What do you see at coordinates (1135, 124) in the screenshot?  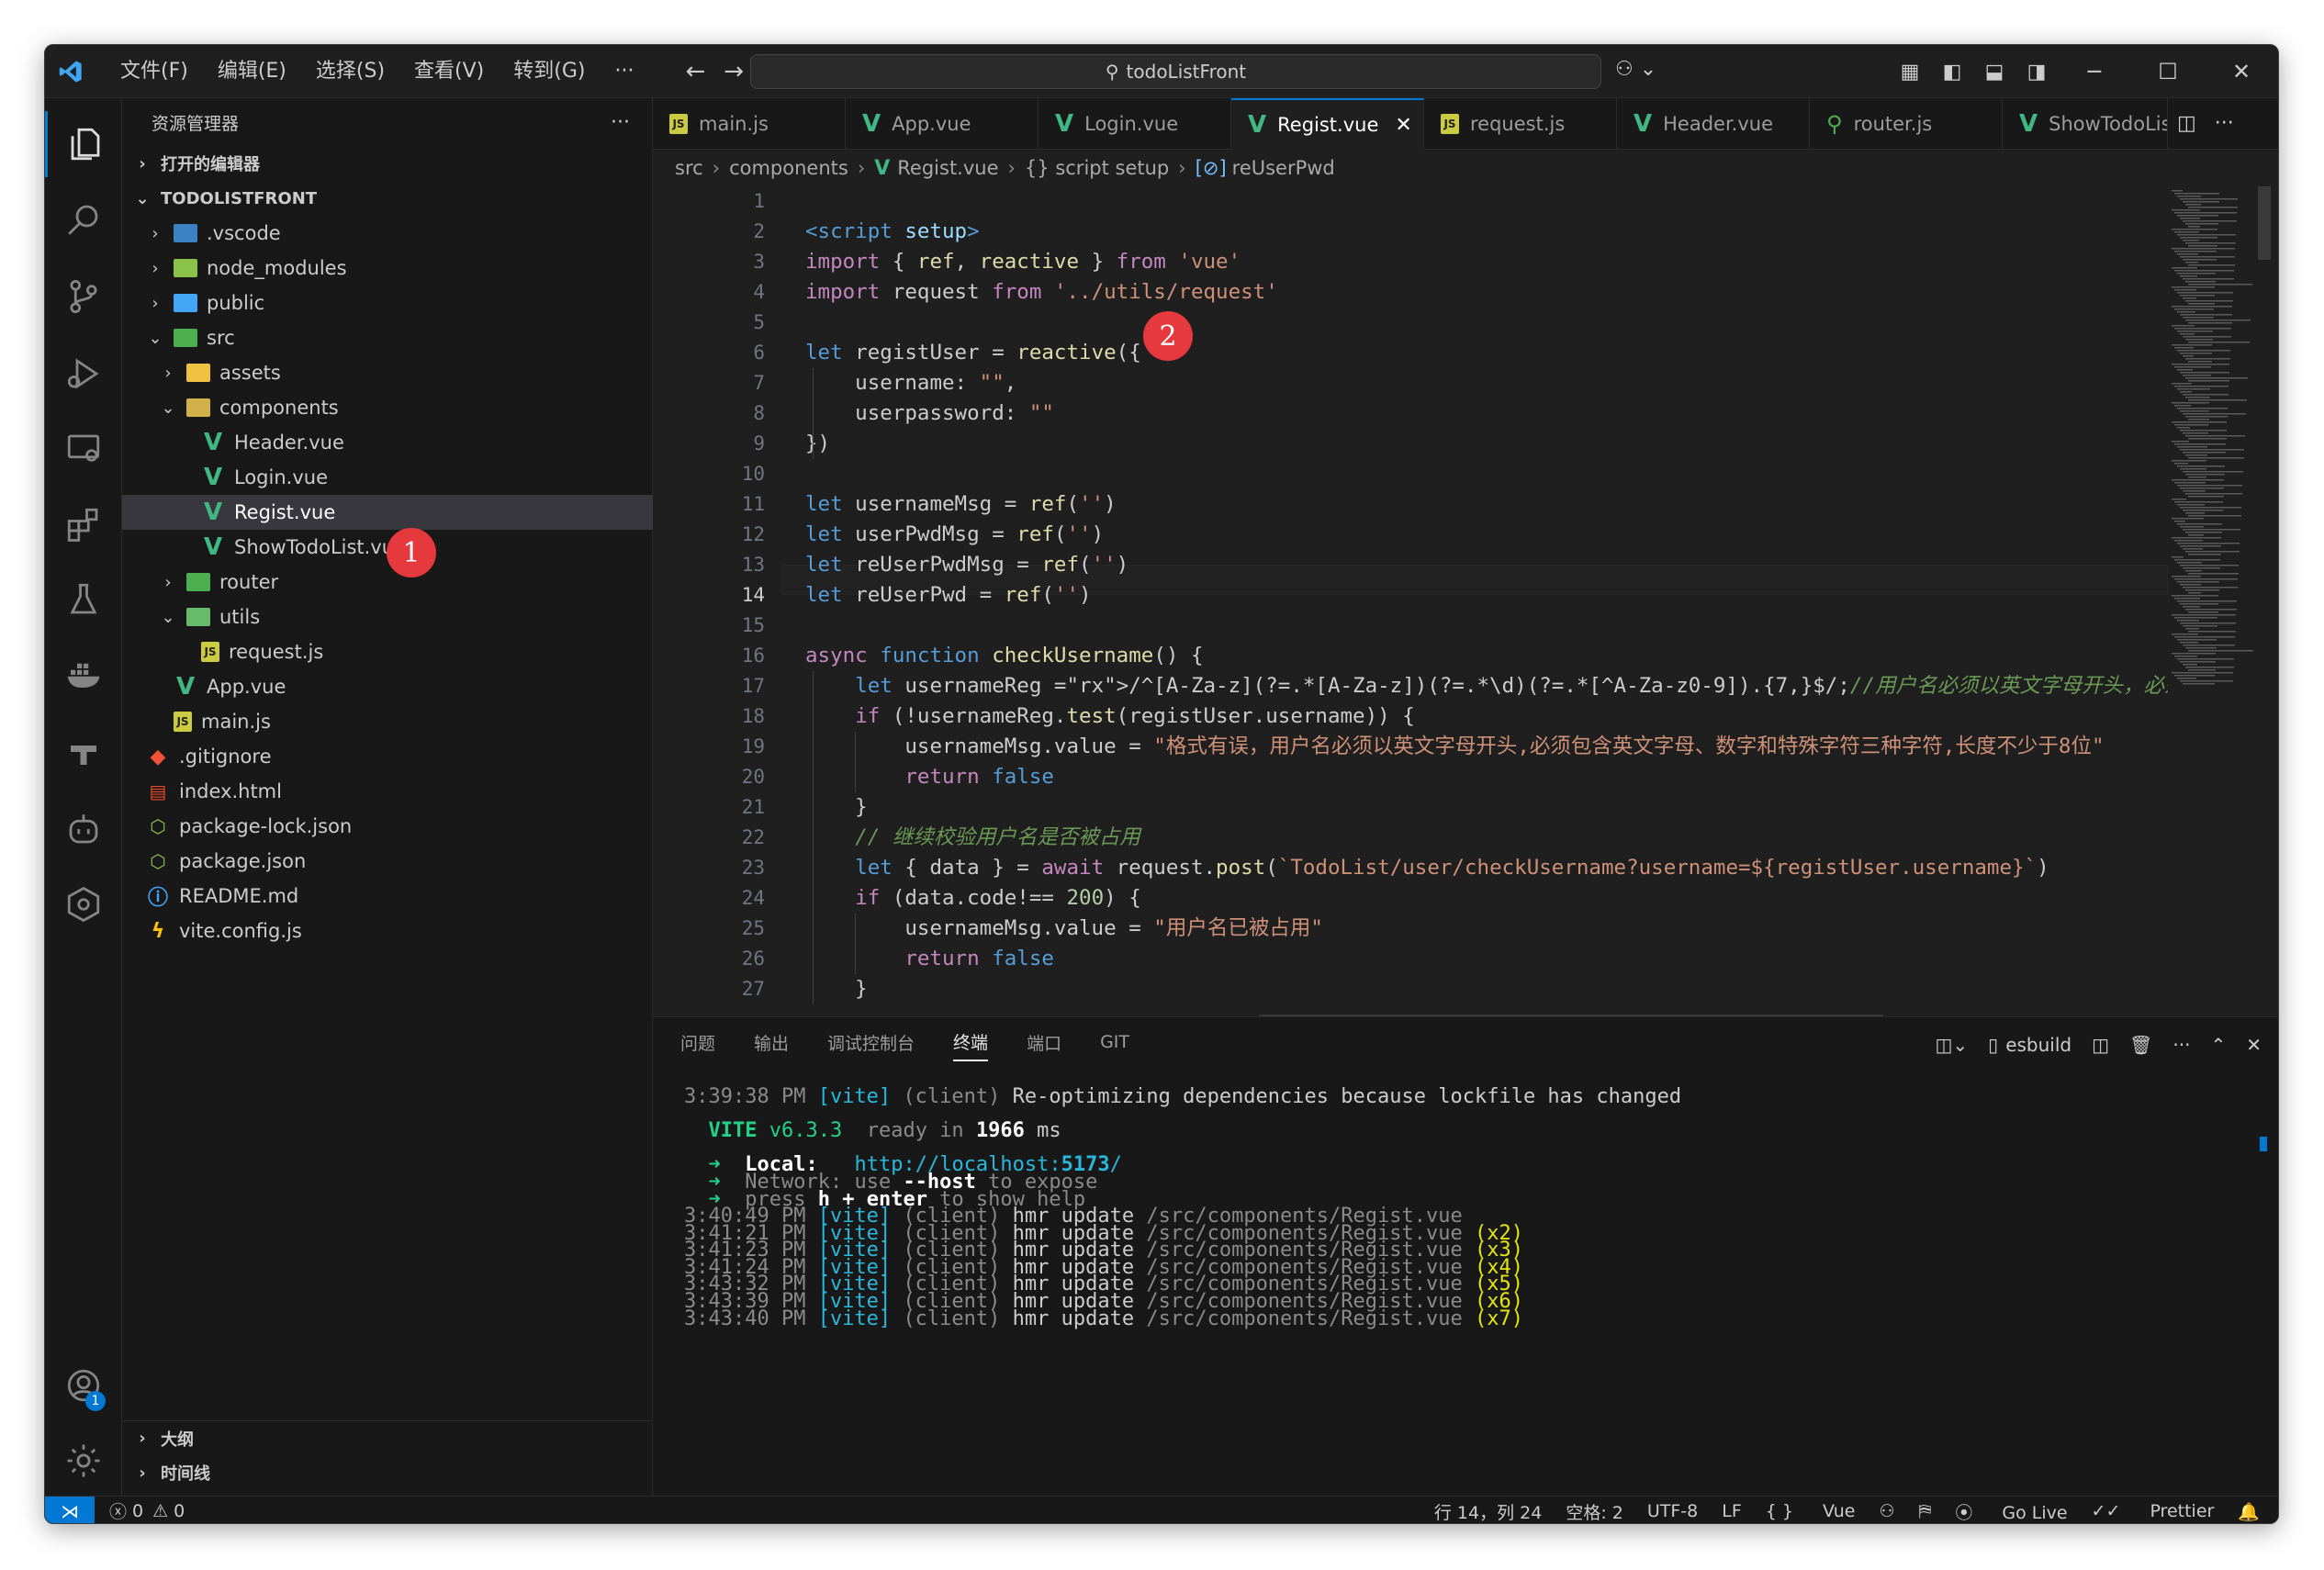 I see `tab-login-vue: V Login.vue` at bounding box center [1135, 124].